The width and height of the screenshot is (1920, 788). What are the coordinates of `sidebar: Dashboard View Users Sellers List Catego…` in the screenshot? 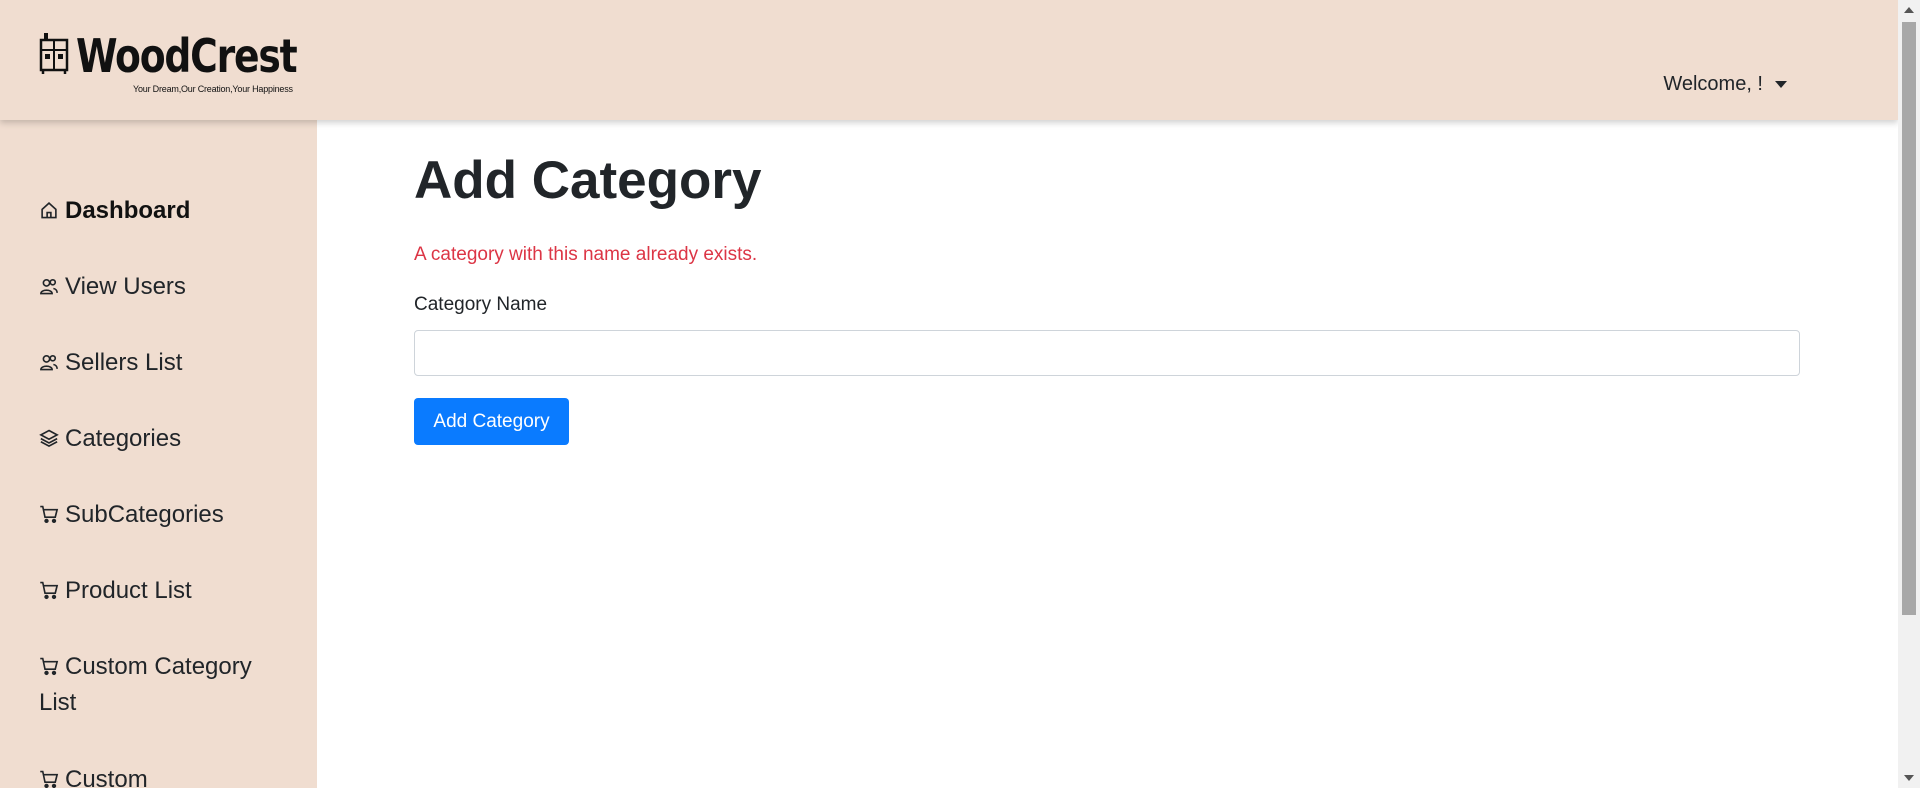 It's located at (158, 454).